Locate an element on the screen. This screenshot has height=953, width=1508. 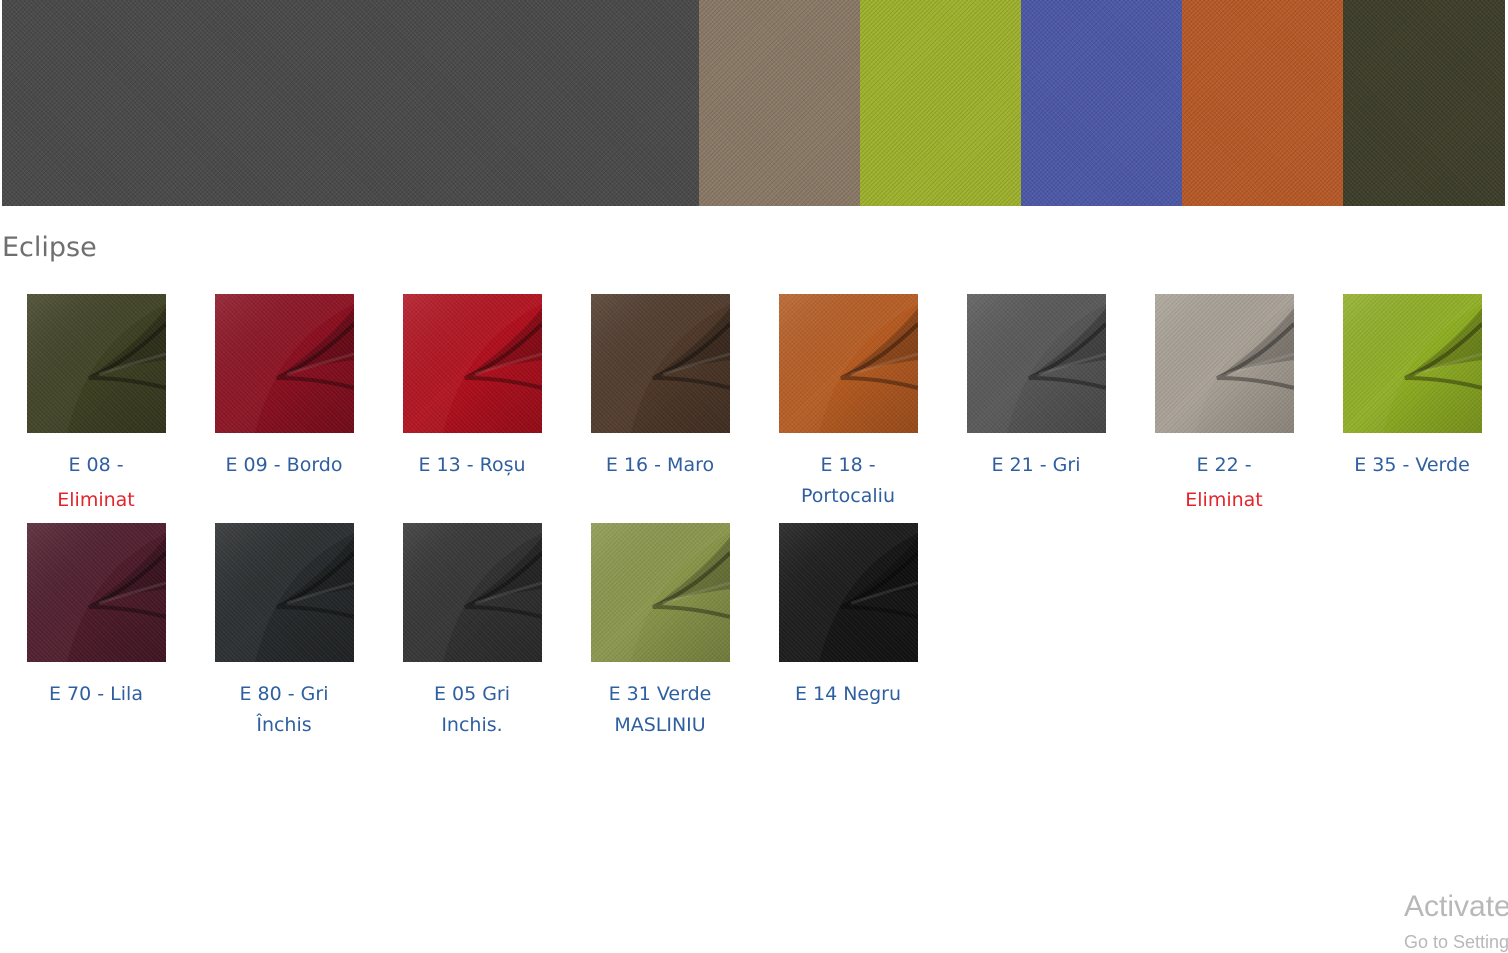
fabric-swatch: E 22 - Eliminat is located at coordinates (1224, 405).